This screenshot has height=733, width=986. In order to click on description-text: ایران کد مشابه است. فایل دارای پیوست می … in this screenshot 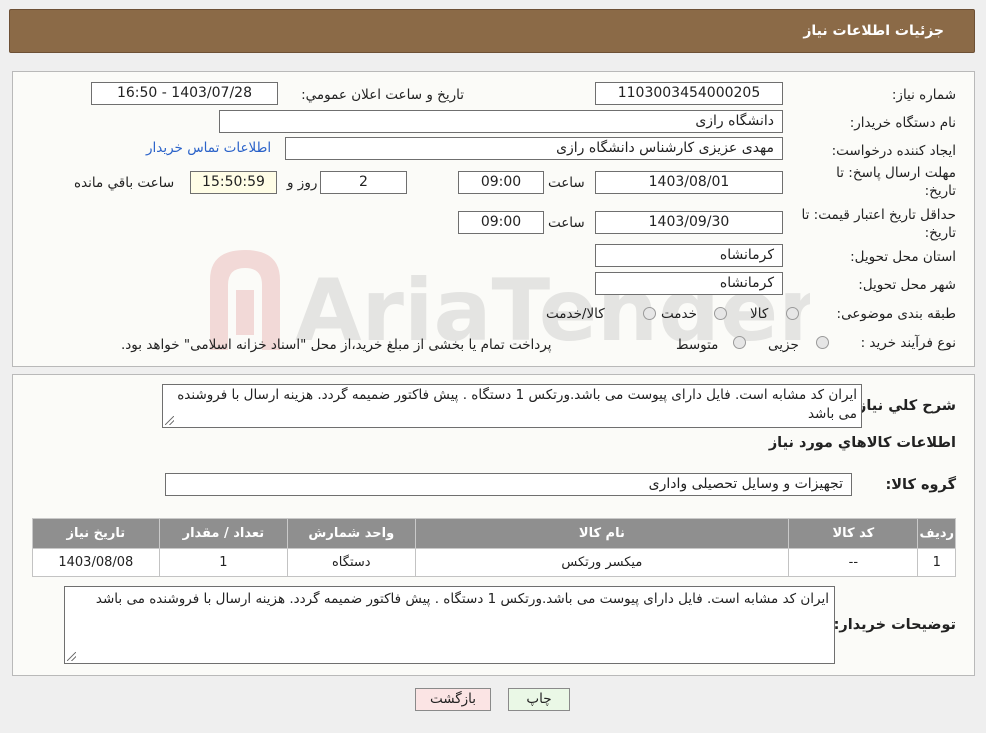, I will do `click(517, 404)`.